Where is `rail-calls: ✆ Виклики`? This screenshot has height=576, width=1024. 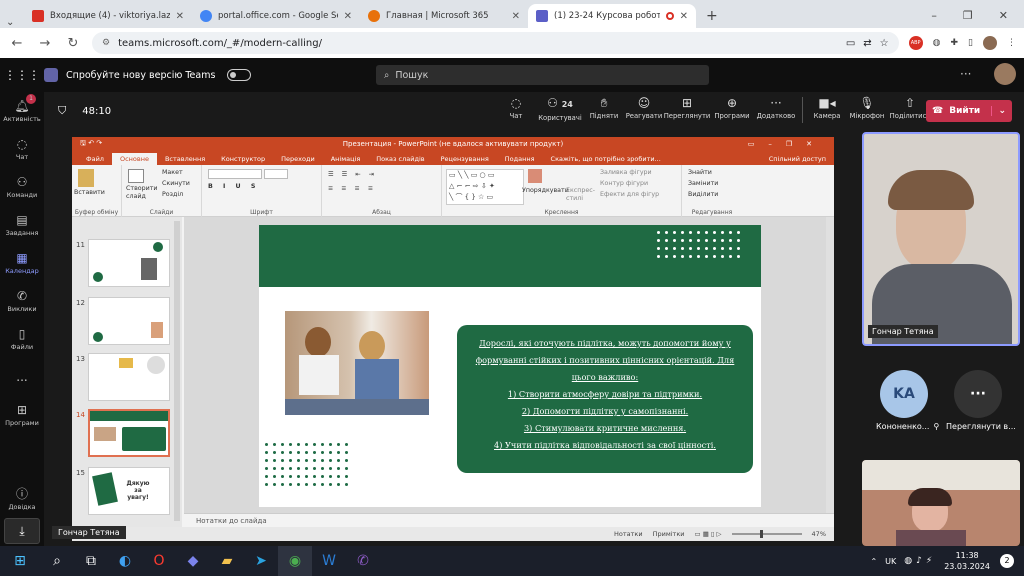 rail-calls: ✆ Виклики is located at coordinates (22, 301).